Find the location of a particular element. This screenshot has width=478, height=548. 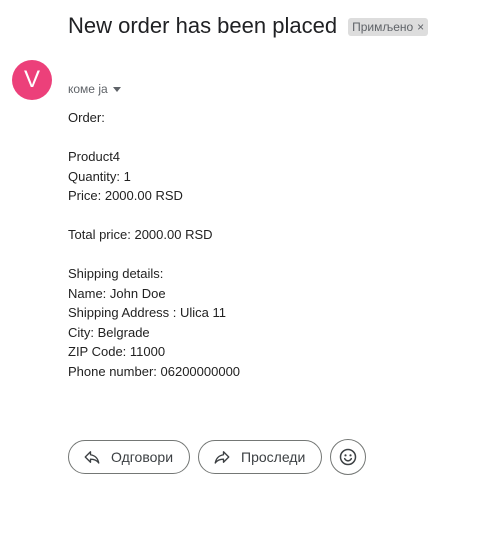

emoji-reaction-button is located at coordinates (348, 457).